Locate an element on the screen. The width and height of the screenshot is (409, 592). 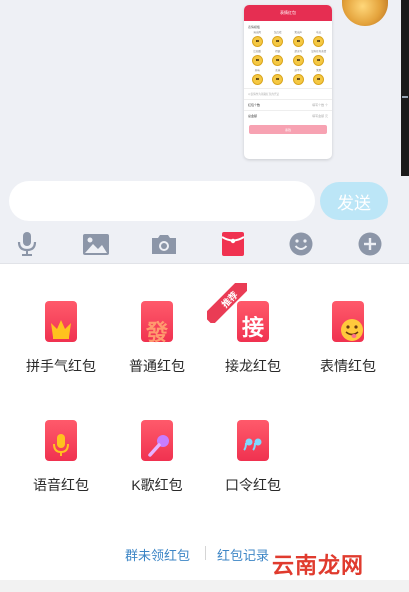
preview-row-label: 总金额 is located at coordinates (253, 116).